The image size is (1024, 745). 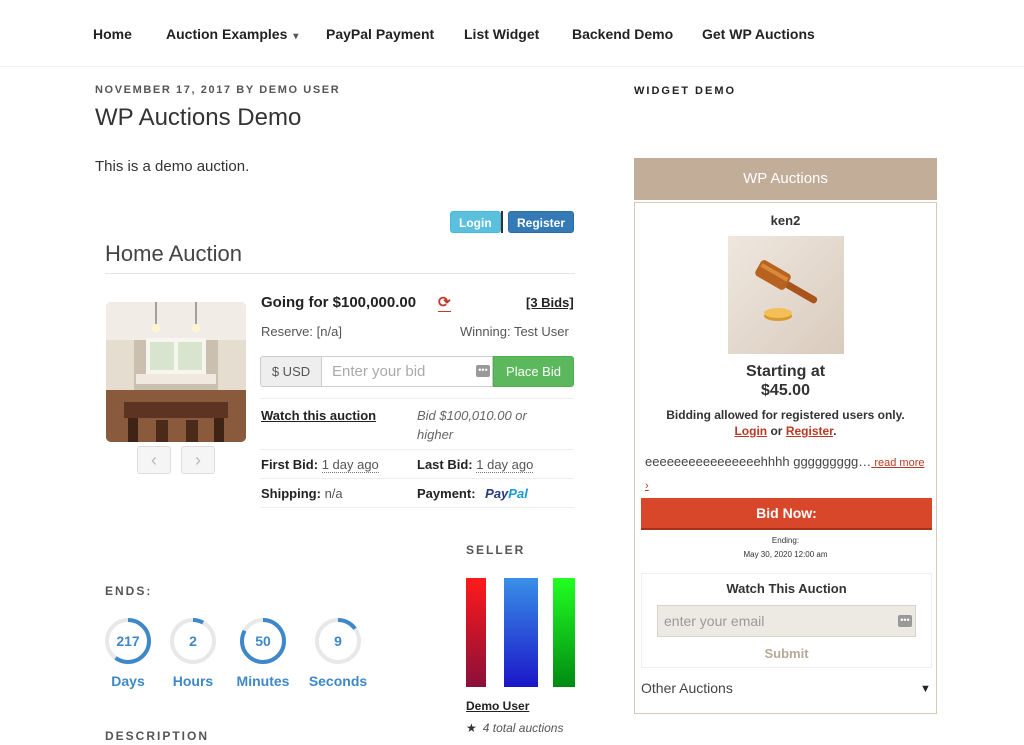 What do you see at coordinates (193, 653) in the screenshot?
I see `countdown-hours: 2 Hours` at bounding box center [193, 653].